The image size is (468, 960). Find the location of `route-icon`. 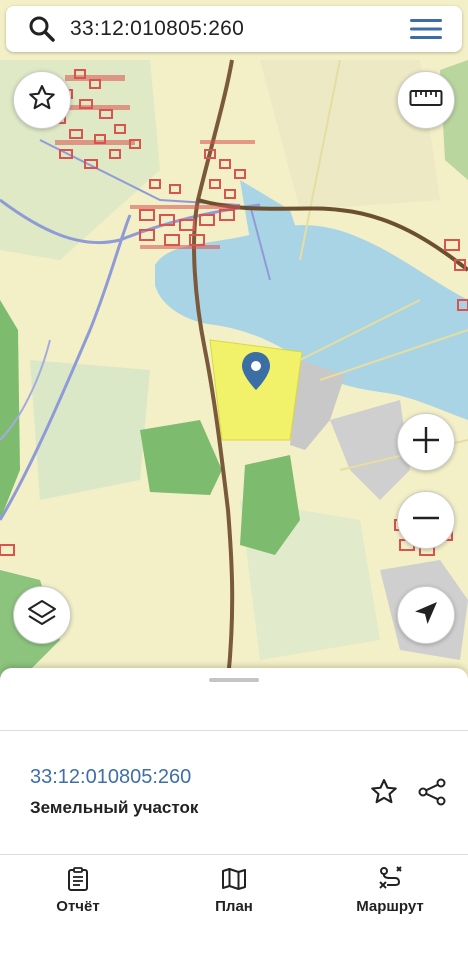

route-icon is located at coordinates (390, 879).